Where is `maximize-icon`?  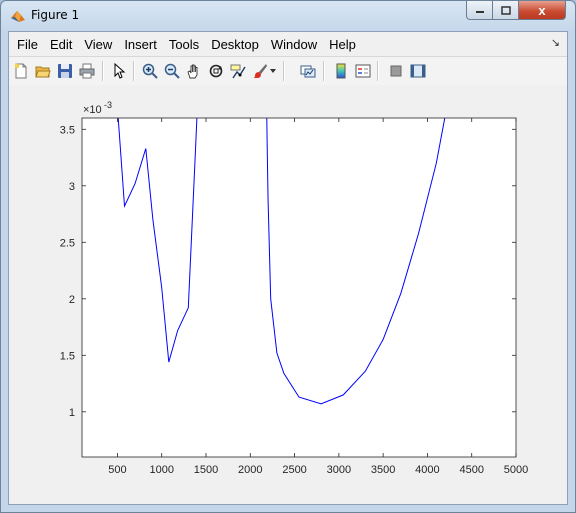
maximize-icon is located at coordinates (505, 10).